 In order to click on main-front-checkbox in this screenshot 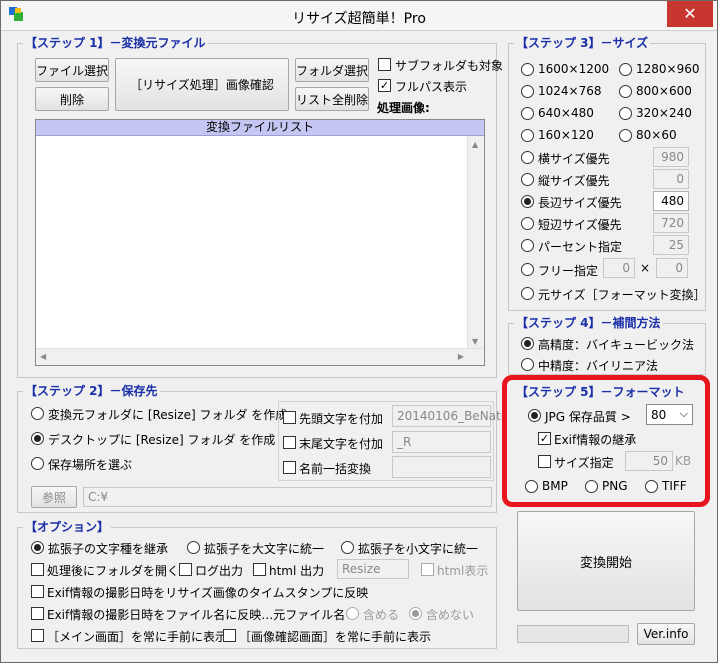, I will do `click(37, 635)`.